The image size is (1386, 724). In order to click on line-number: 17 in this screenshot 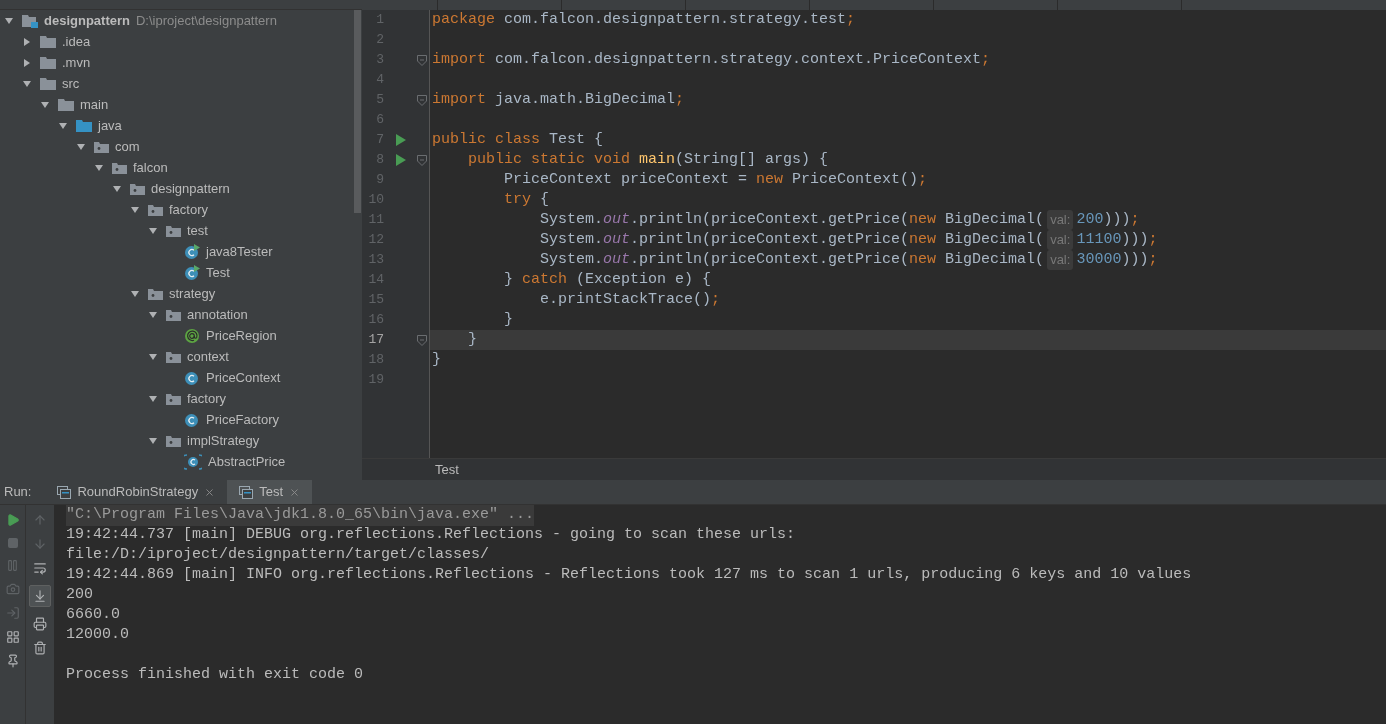, I will do `click(375, 340)`.